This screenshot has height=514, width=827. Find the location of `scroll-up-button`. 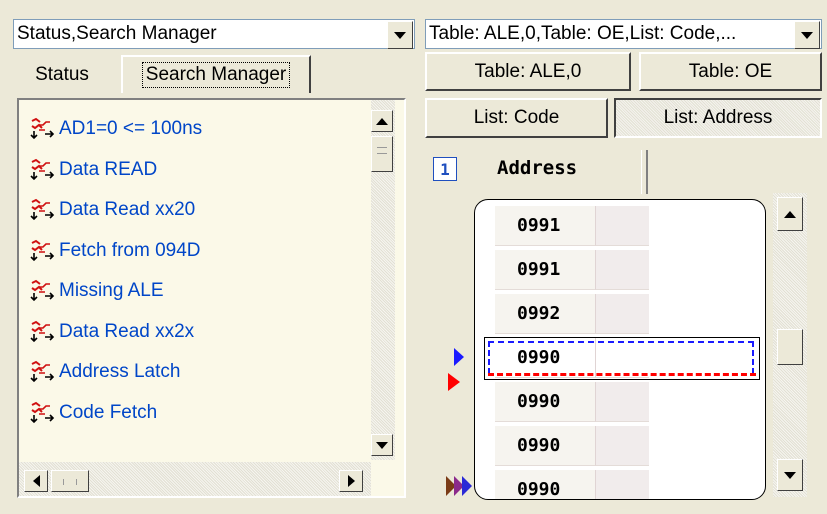

scroll-up-button is located at coordinates (382, 121).